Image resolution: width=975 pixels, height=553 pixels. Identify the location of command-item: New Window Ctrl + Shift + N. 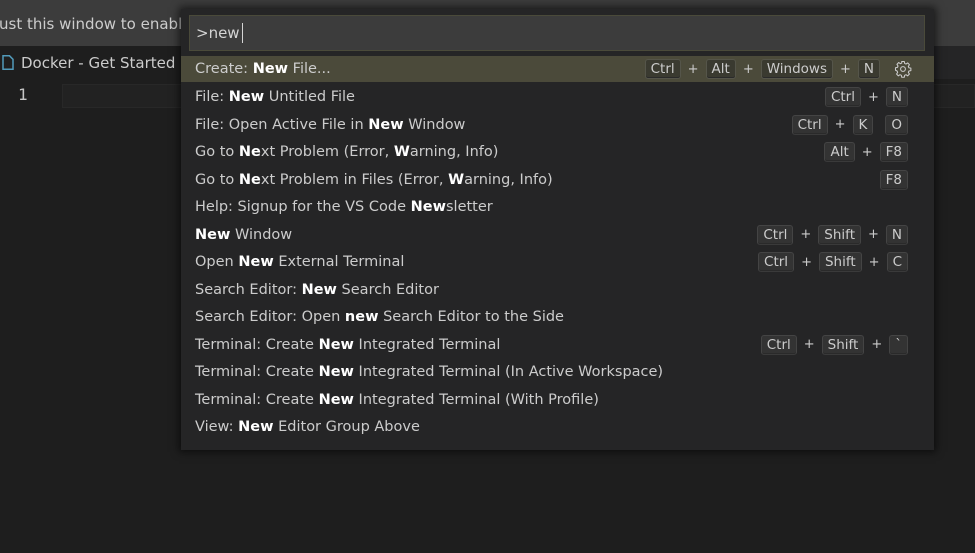
(557, 235).